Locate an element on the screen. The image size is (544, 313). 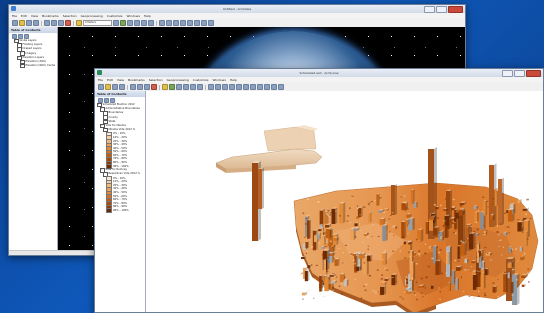
scale-box: 0 Meters is located at coordinates (97, 23).